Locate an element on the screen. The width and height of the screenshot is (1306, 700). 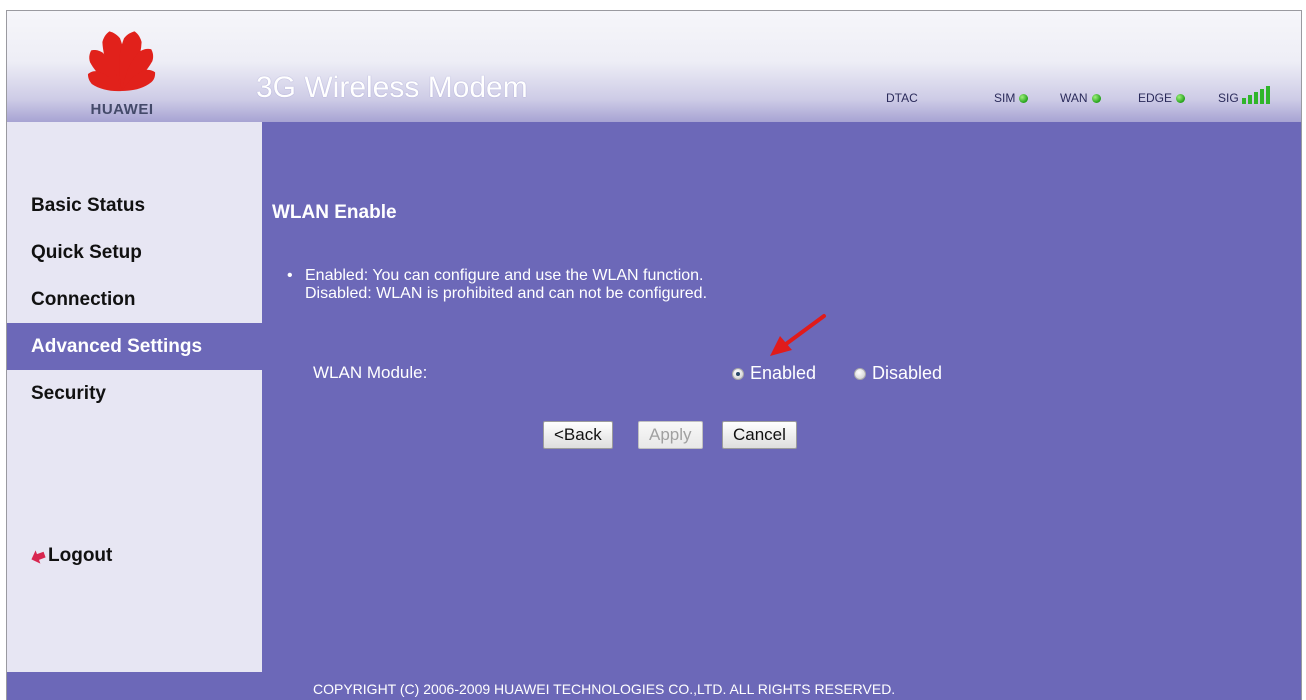
huawei-flower-icon is located at coordinates (121, 61).